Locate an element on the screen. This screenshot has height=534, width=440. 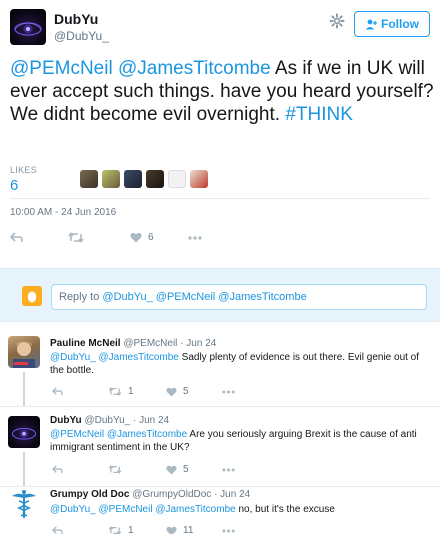
reply-body: no, but it's the excuse is located at coordinates (286, 509).